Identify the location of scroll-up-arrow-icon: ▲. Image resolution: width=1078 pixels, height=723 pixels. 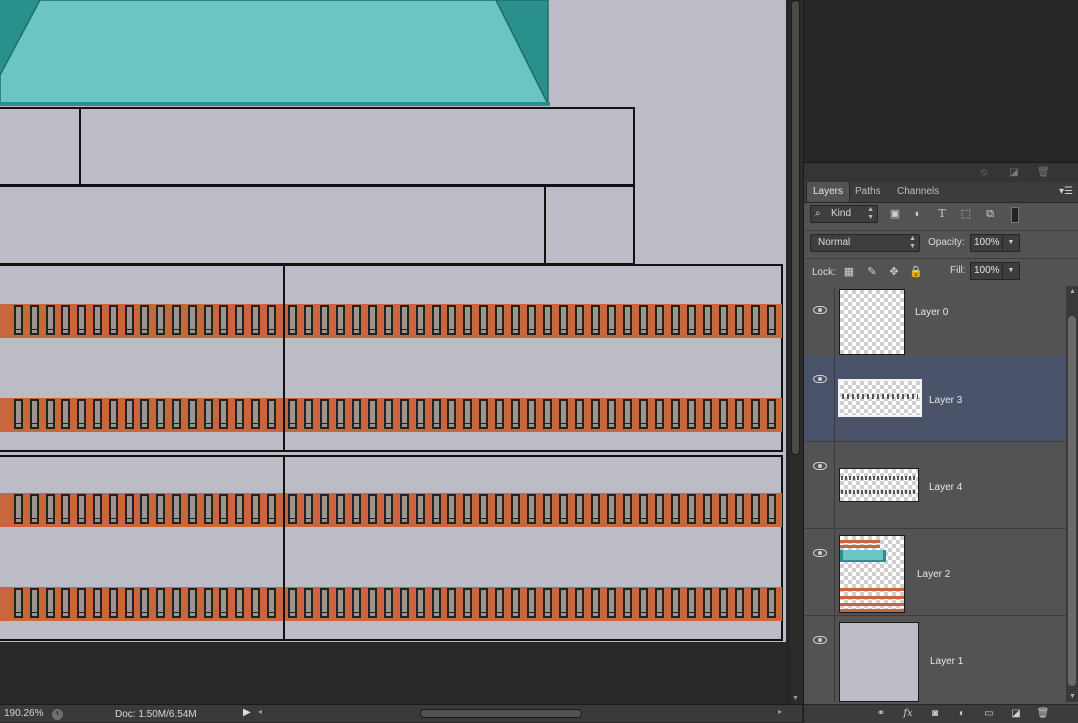
(1072, 291).